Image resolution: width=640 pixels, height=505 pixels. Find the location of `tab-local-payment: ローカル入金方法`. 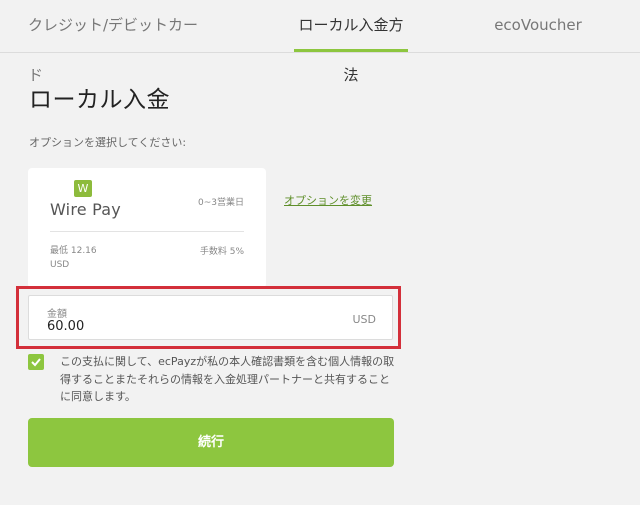

tab-local-payment: ローカル入金方法 is located at coordinates (351, 42).